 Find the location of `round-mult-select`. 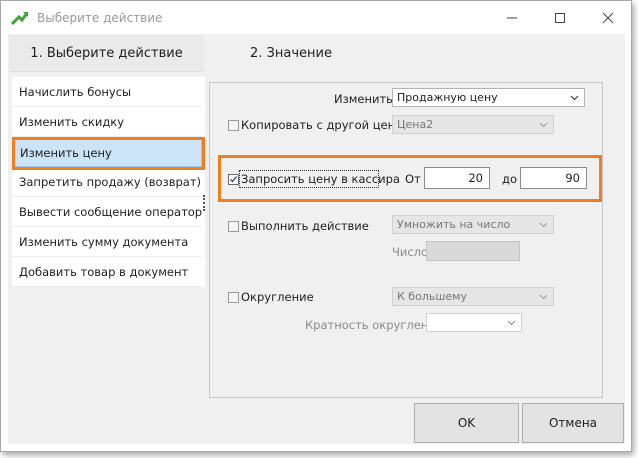

round-mult-select is located at coordinates (474, 322).